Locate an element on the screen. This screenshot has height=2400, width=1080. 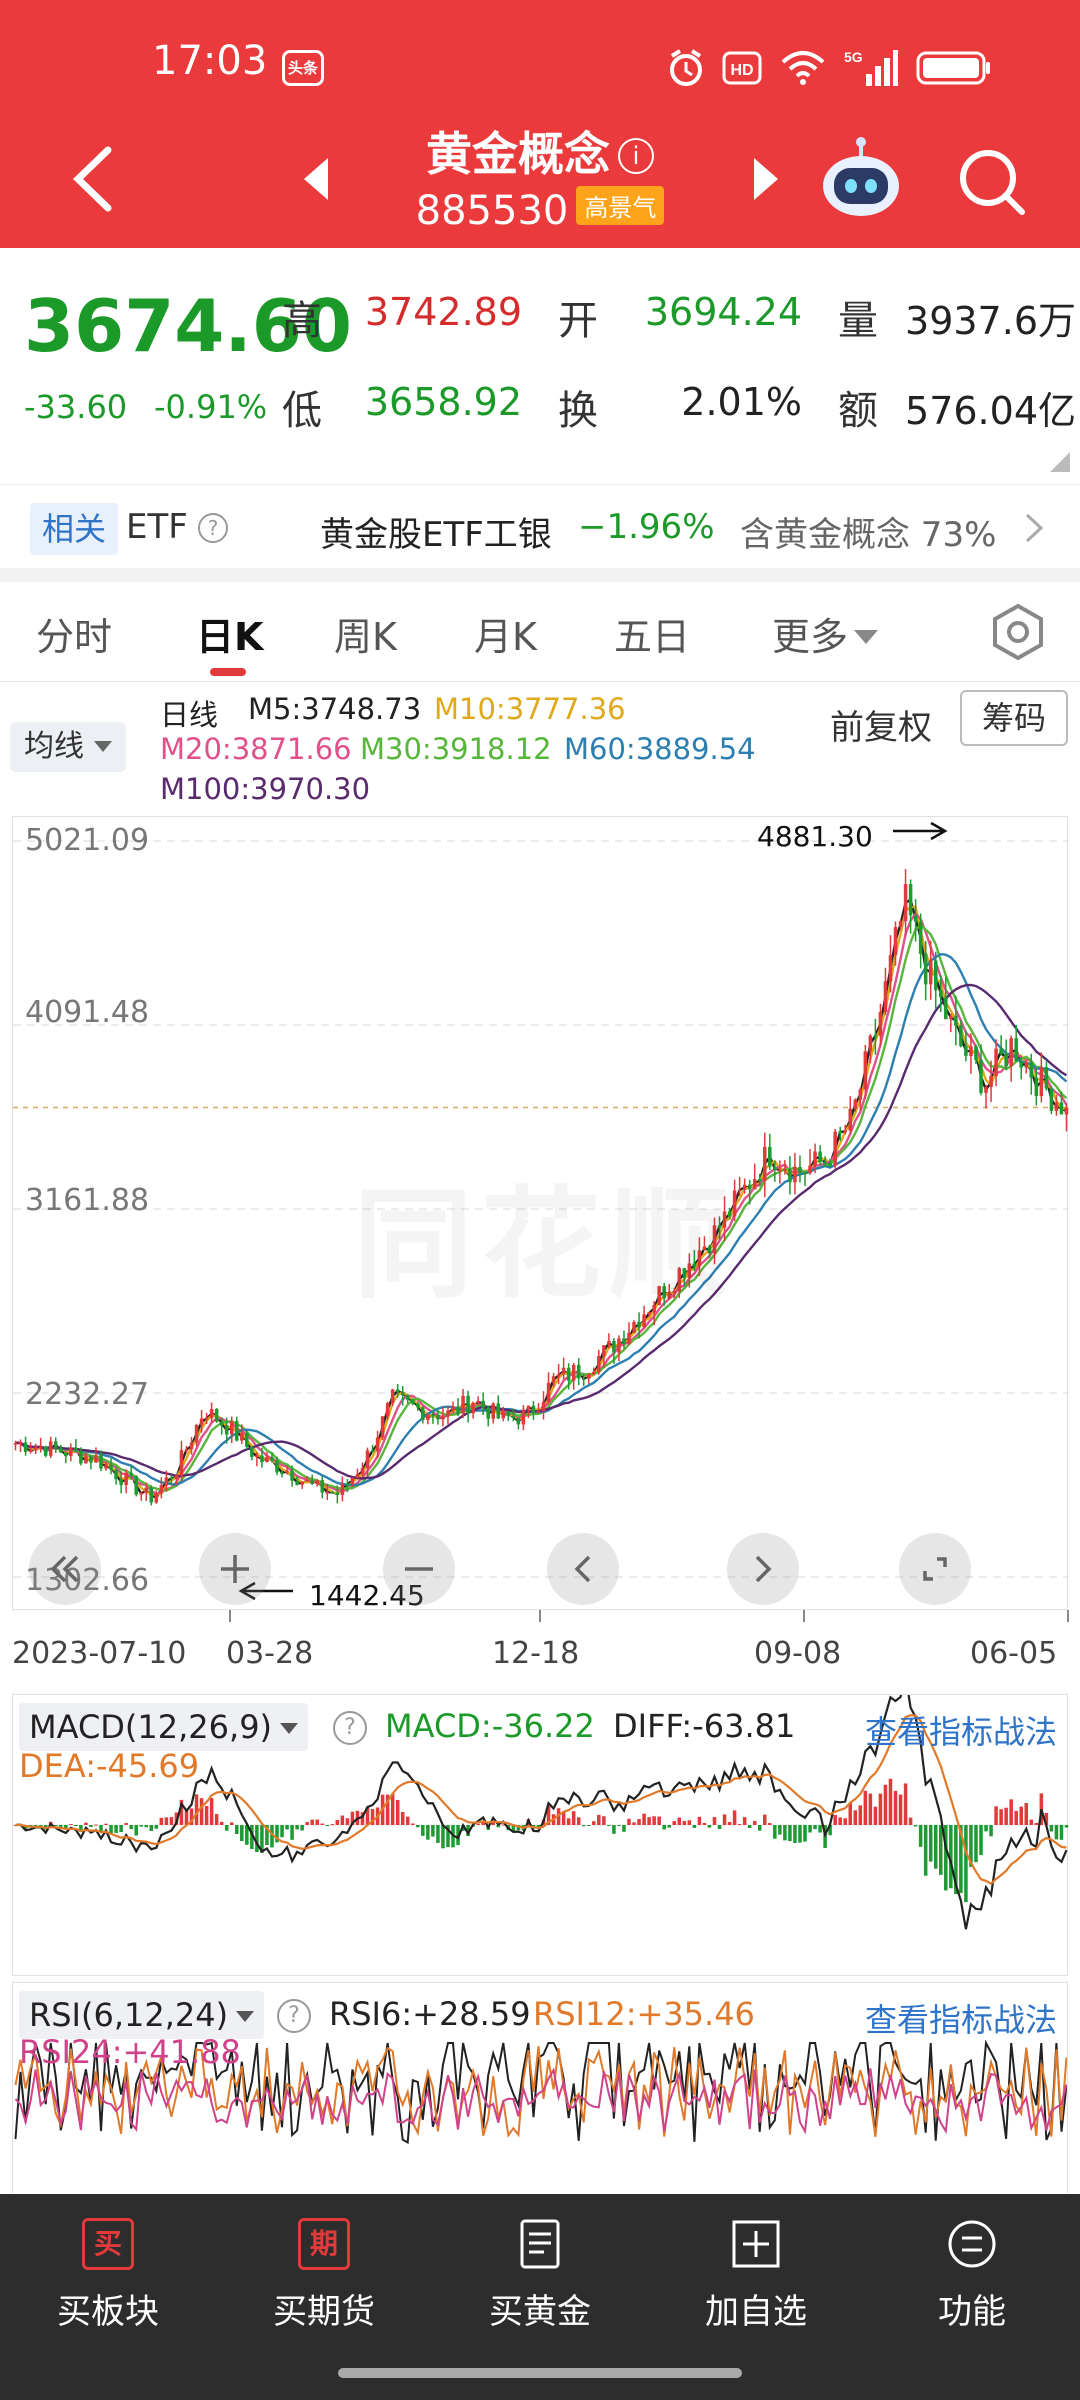
nav-add-watchlist: 加自选 is located at coordinates (756, 2275).